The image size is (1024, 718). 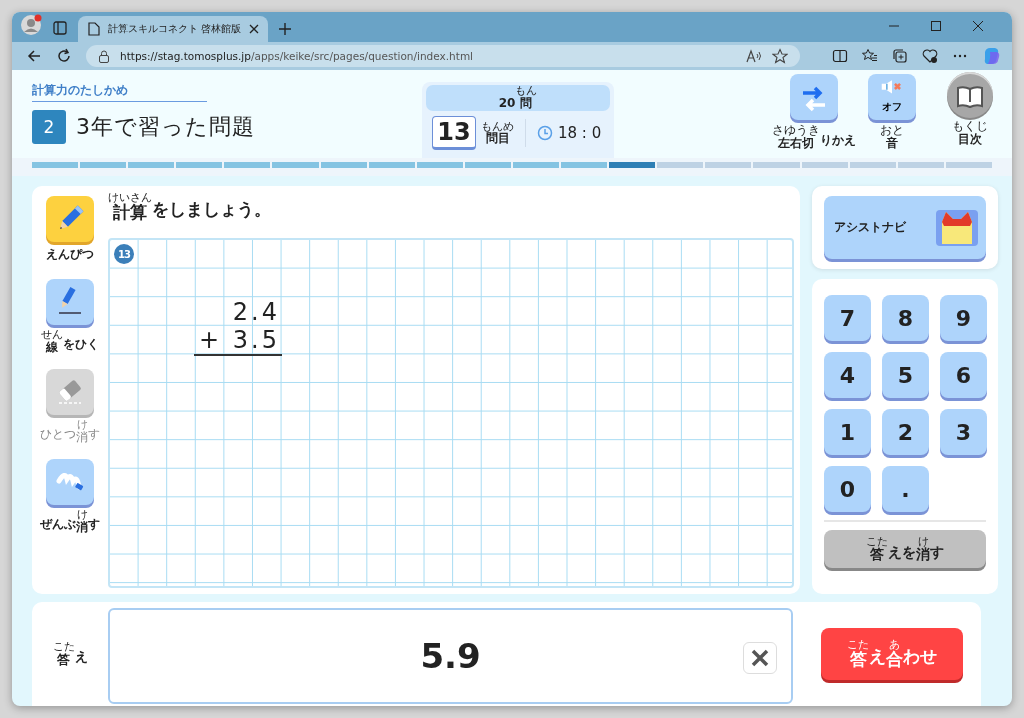 I want to click on number-key: 9, so click(x=963, y=318).